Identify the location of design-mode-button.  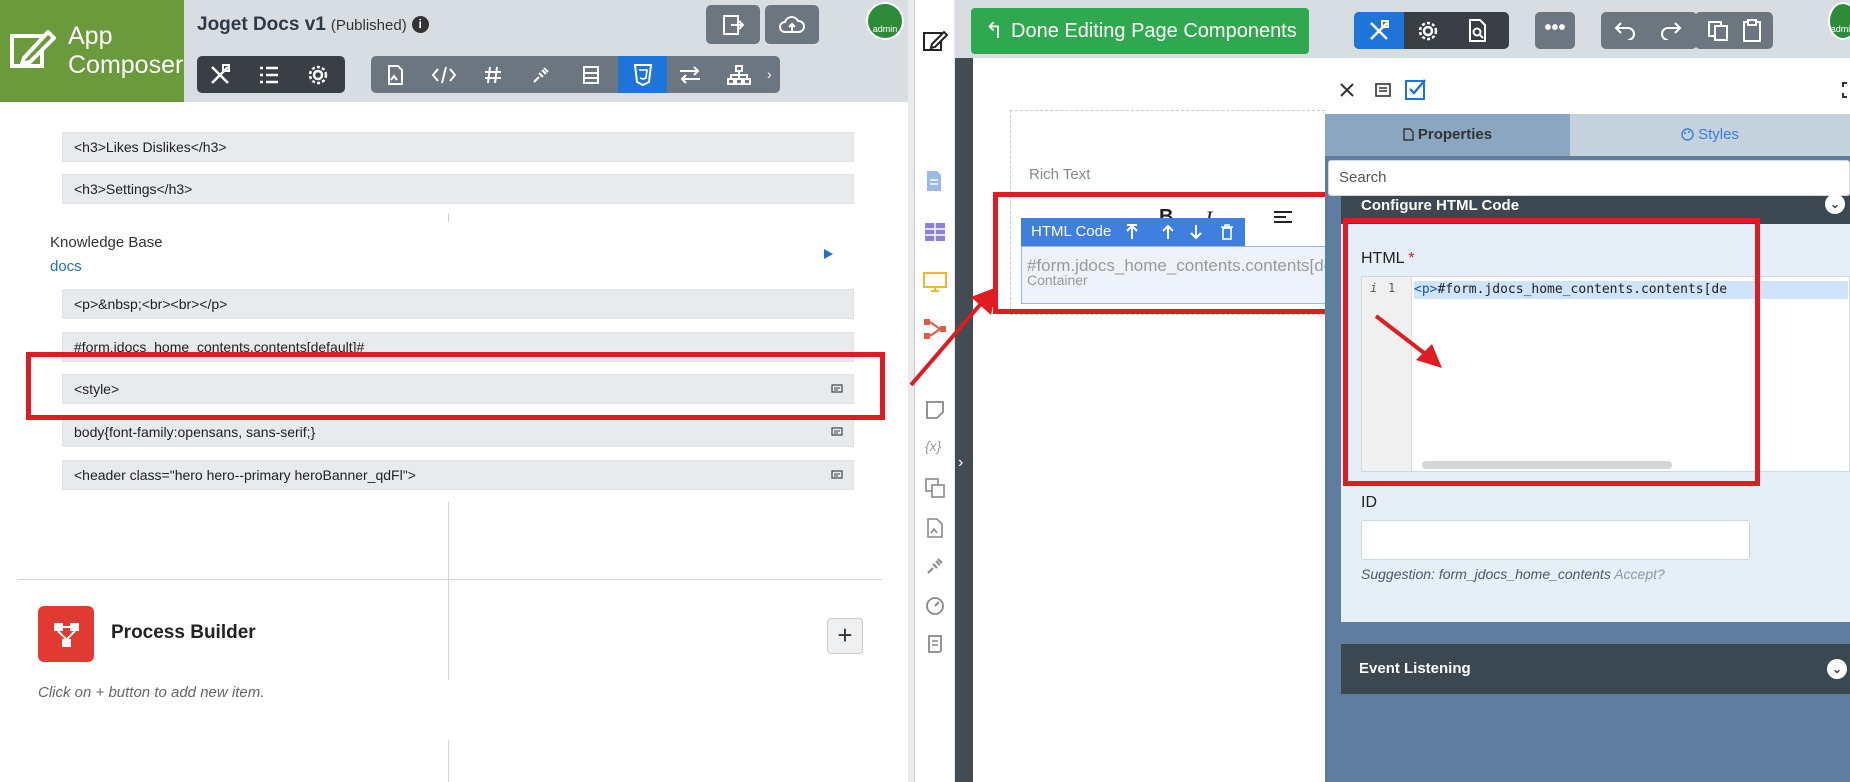
(1379, 30).